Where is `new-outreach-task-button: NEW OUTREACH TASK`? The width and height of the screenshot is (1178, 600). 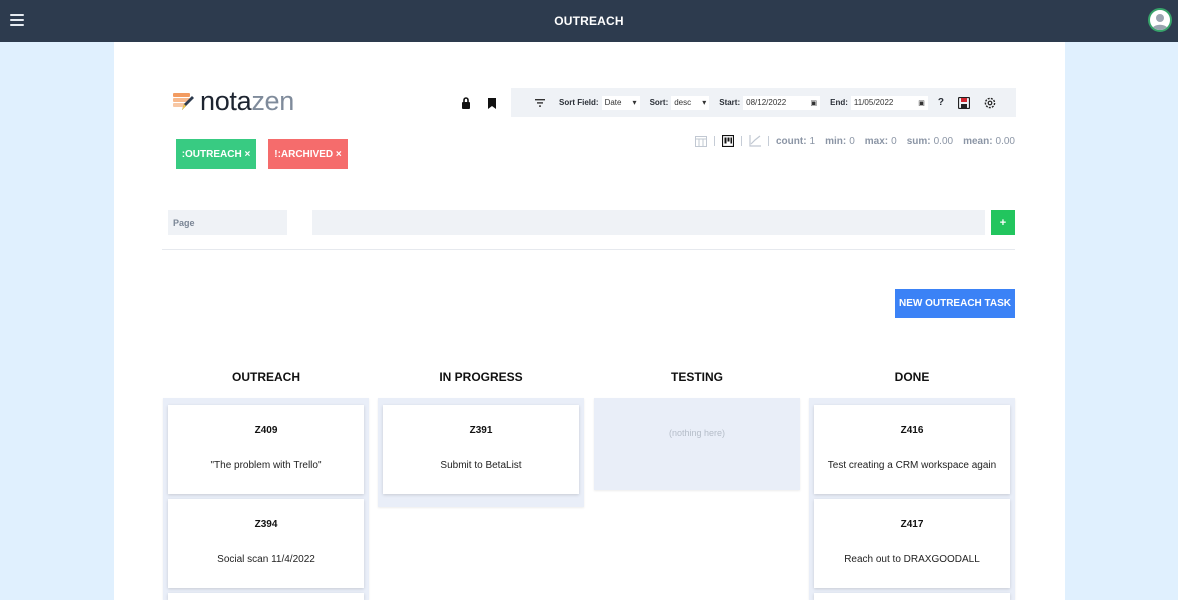
new-outreach-task-button: NEW OUTREACH TASK is located at coordinates (955, 303).